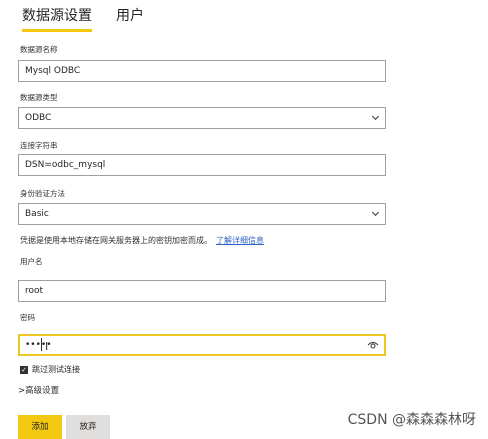 The width and height of the screenshot is (488, 439). I want to click on ibeam-cursor-icon: Ι, so click(47, 346).